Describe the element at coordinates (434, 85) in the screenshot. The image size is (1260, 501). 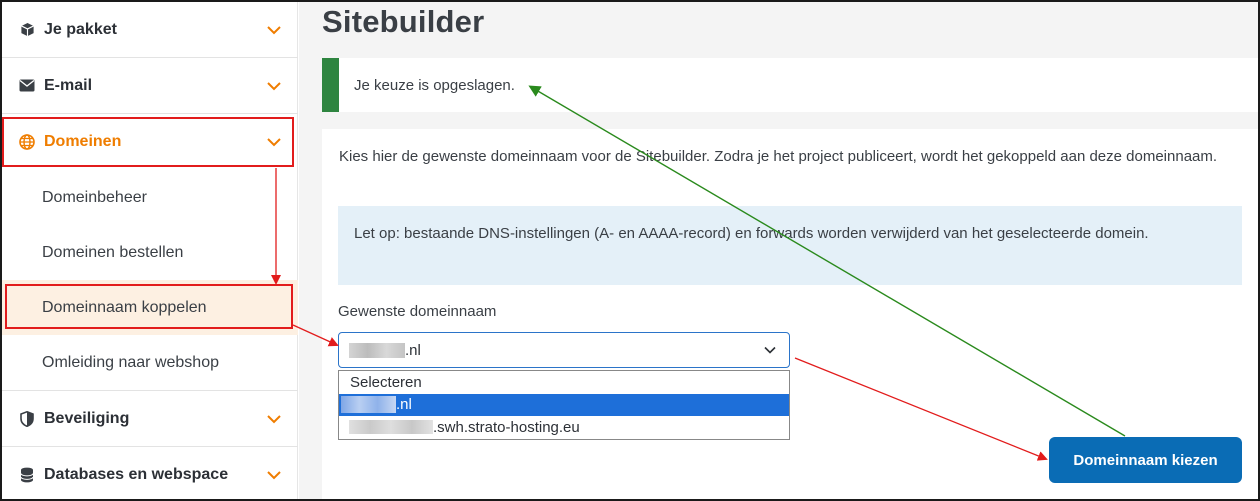
I see `alert-text: Je keuze is opgeslagen.` at that location.